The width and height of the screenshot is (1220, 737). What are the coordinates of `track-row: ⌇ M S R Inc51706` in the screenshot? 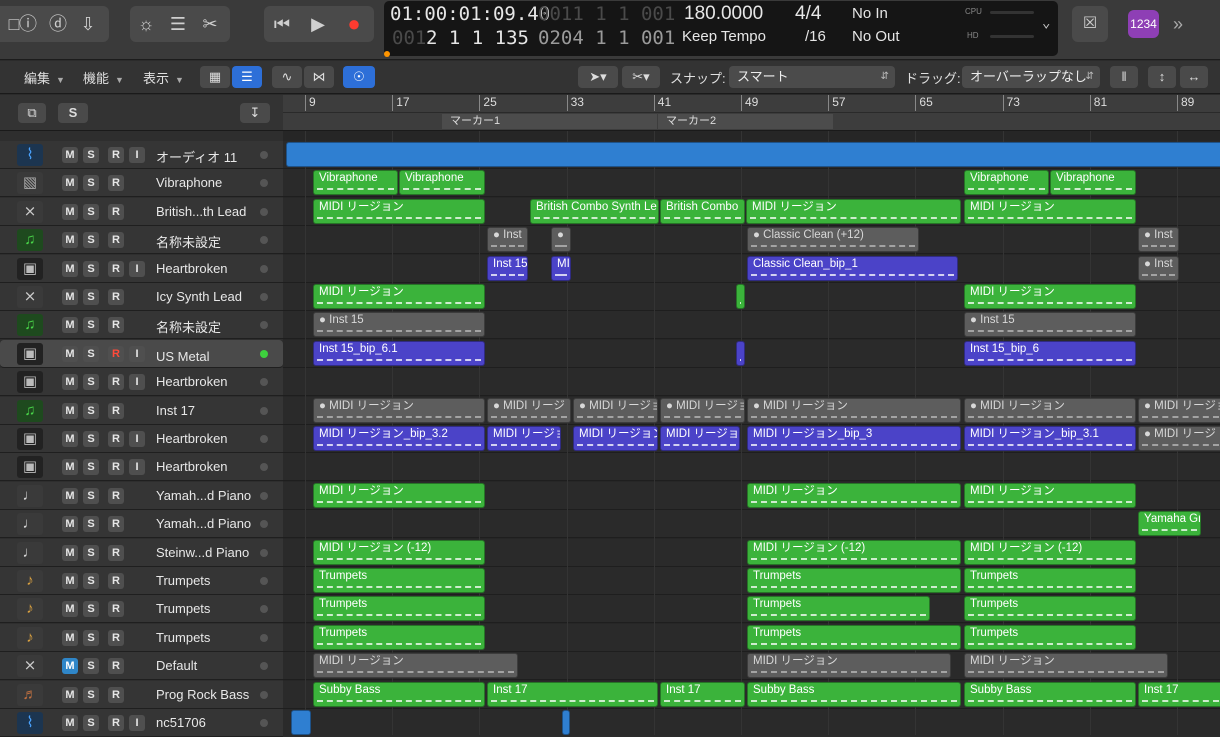 It's located at (141, 723).